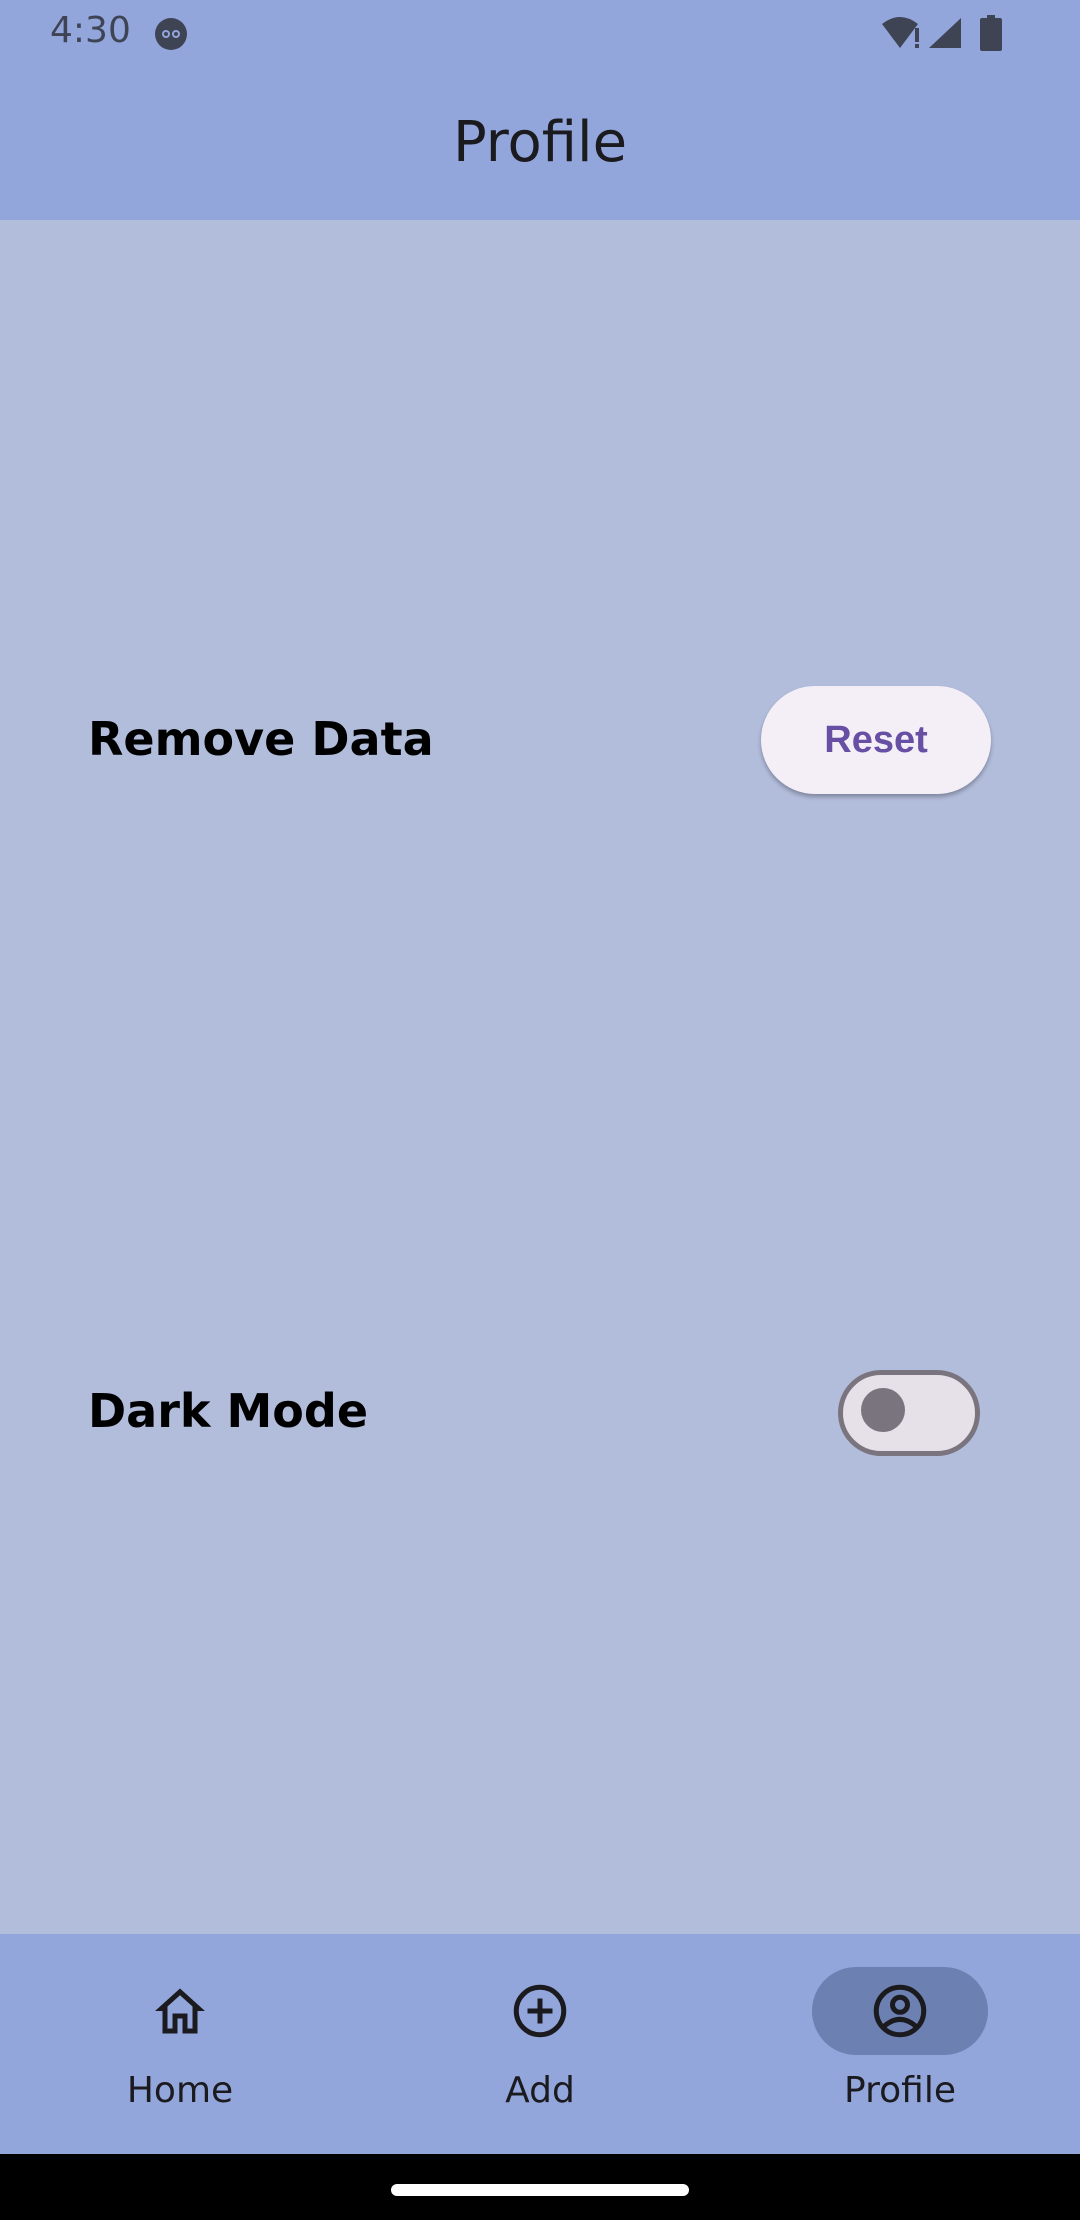 This screenshot has width=1080, height=2220. I want to click on nav-item-add: Add, so click(540, 2044).